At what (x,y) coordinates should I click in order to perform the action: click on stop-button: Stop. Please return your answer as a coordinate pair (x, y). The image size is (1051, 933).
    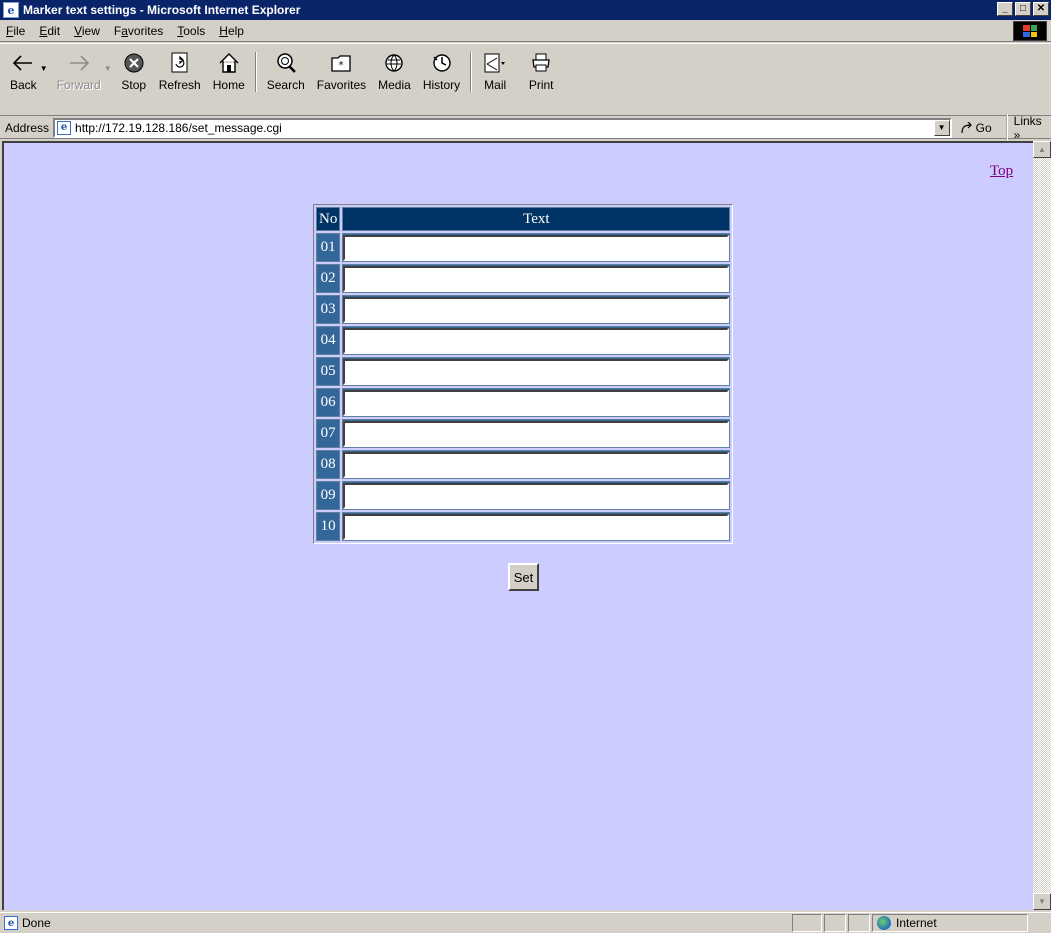
    Looking at the image, I should click on (134, 74).